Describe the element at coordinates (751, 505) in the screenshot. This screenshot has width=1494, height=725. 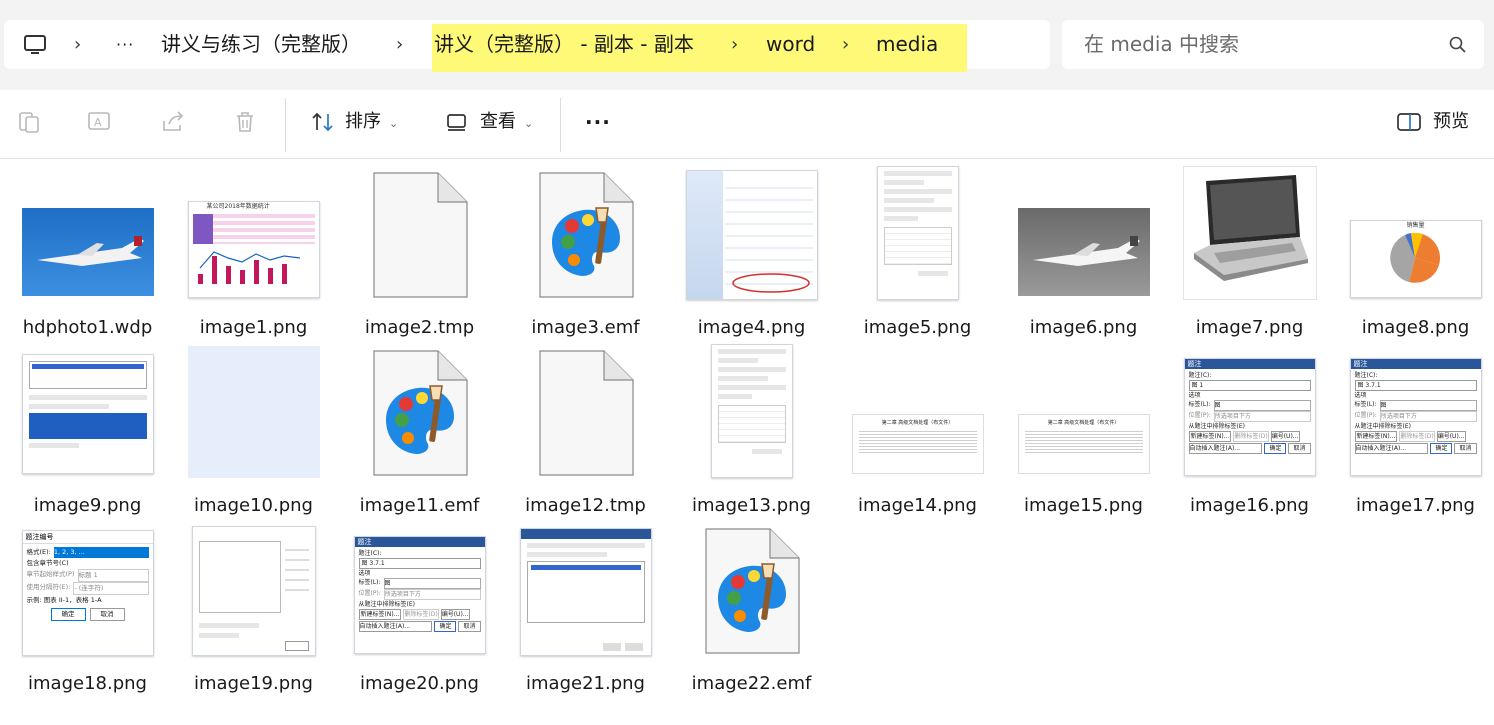
I see `file-name: image13.png` at that location.